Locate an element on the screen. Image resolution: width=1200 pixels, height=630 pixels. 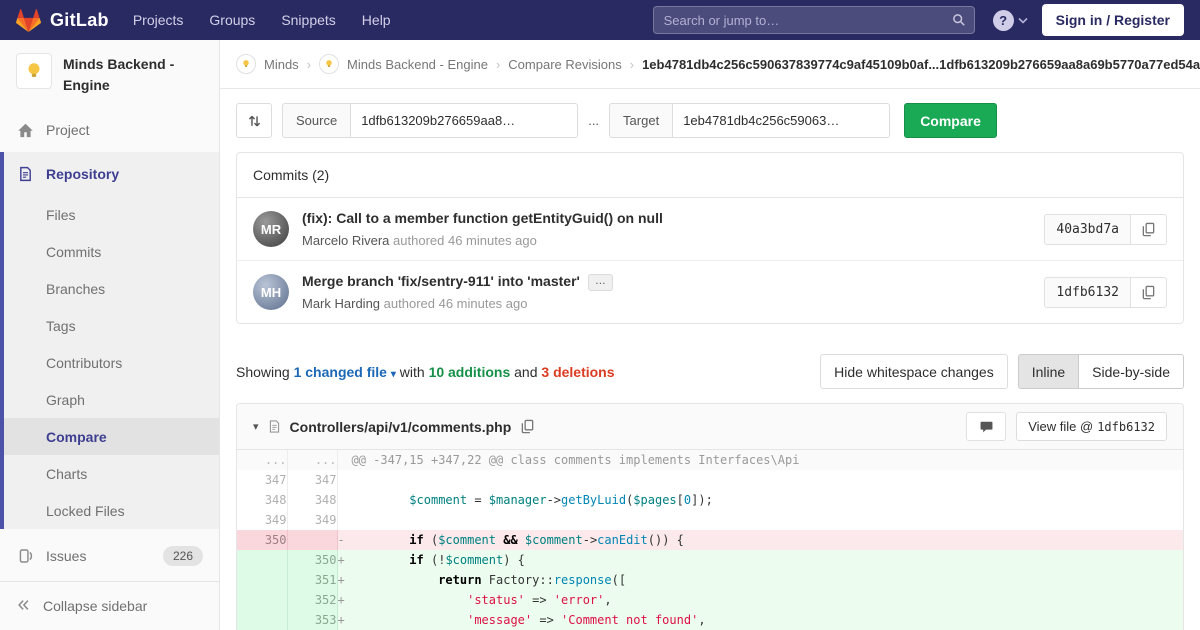
and-label: and is located at coordinates (526, 371).